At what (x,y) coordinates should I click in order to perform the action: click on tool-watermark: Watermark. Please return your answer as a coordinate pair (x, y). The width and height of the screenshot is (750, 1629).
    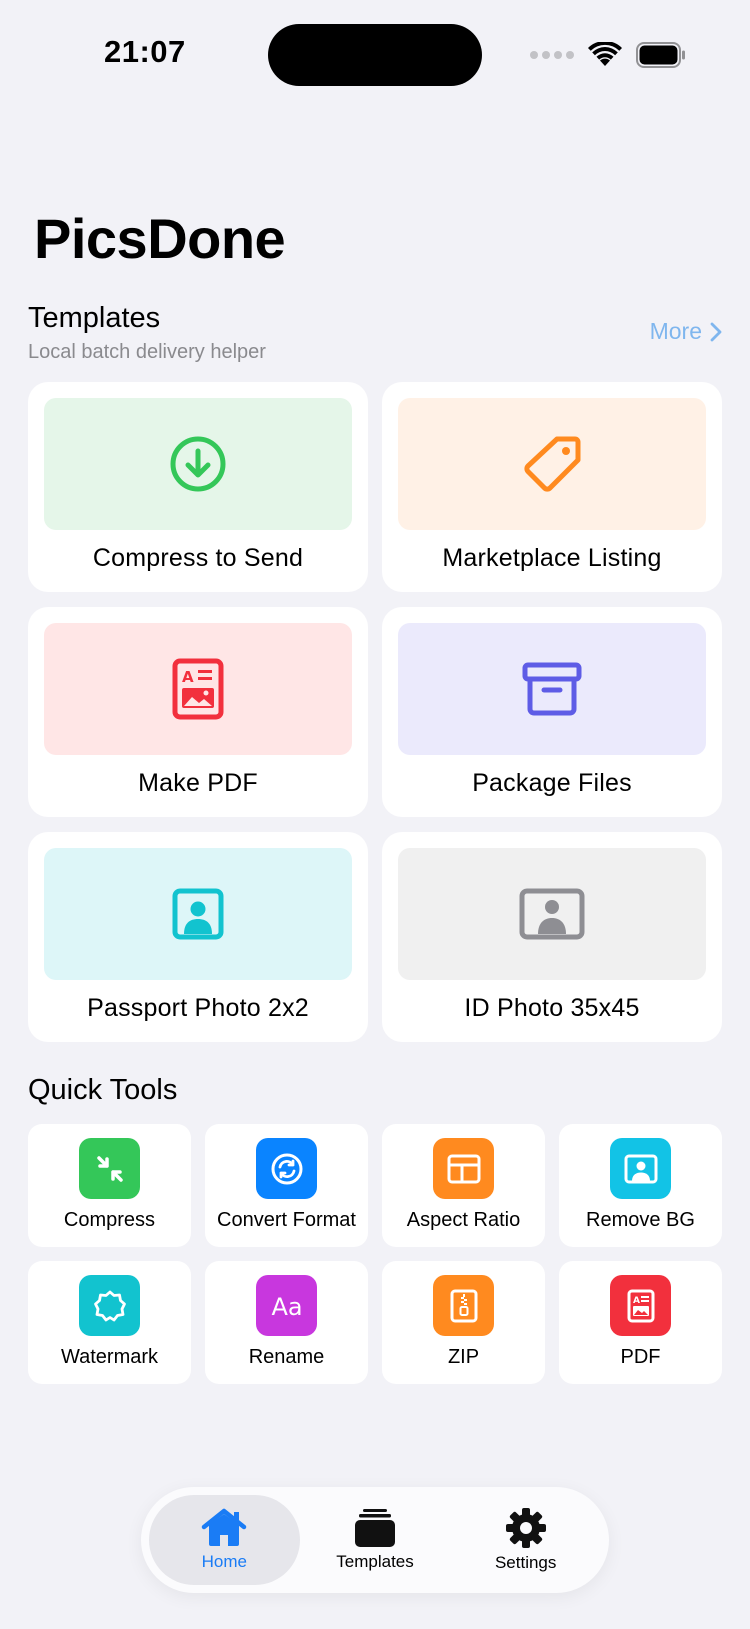
    Looking at the image, I should click on (109, 1322).